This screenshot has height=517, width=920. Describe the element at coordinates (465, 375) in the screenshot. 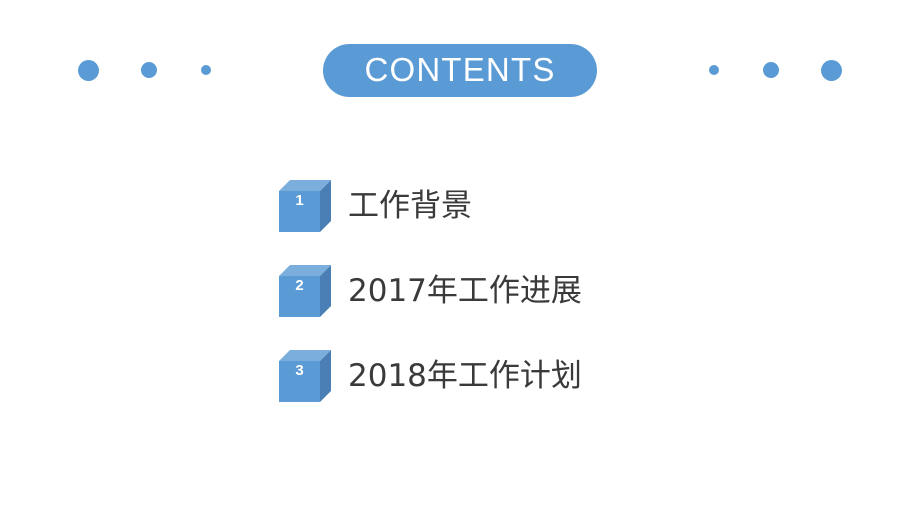

I see `list-item-label: 2018年工作计划` at that location.